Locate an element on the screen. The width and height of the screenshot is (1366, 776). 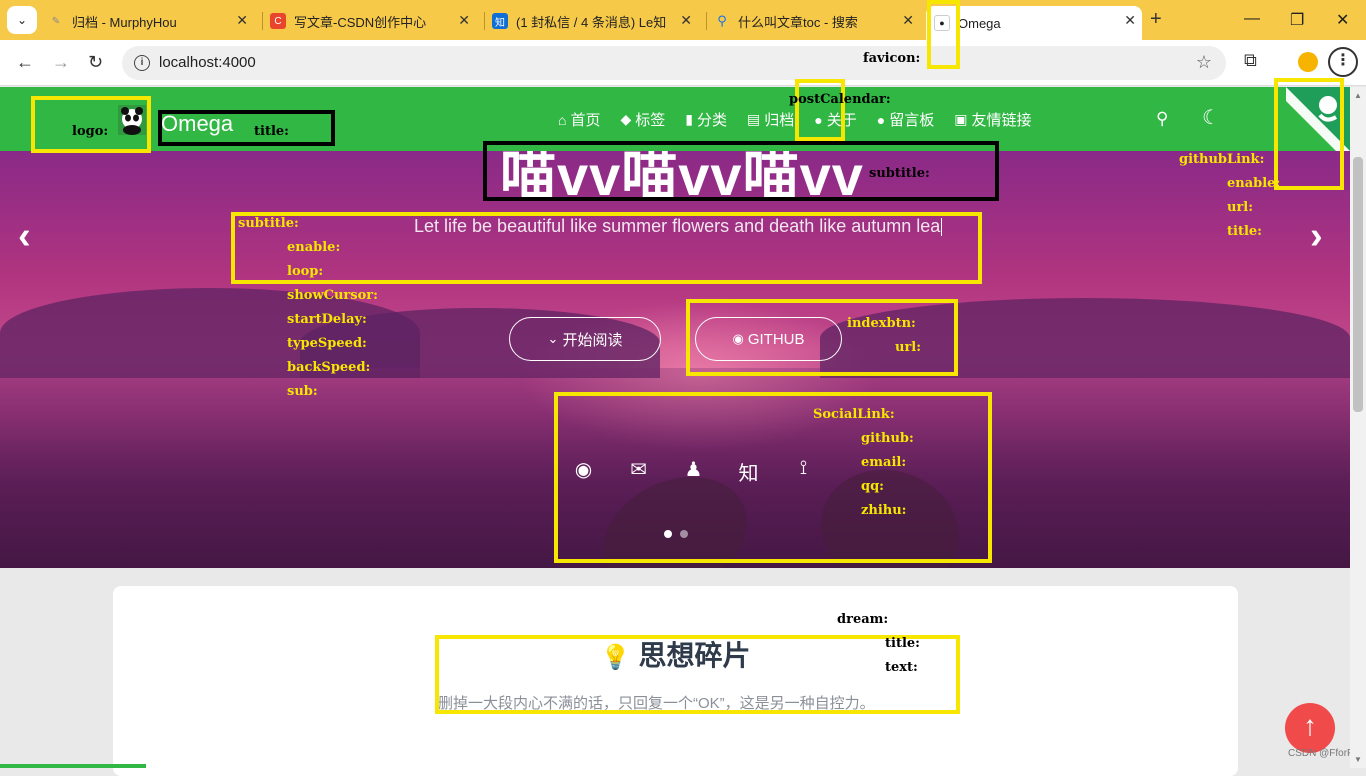
nav-label: 首页 is located at coordinates (585, 120).